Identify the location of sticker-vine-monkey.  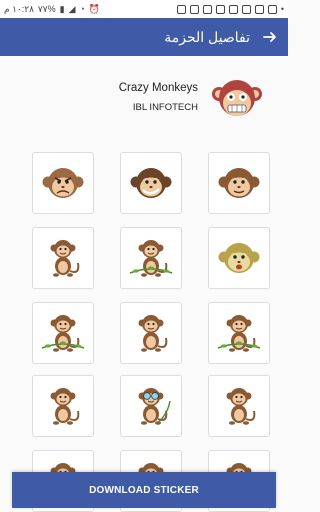
(151, 258).